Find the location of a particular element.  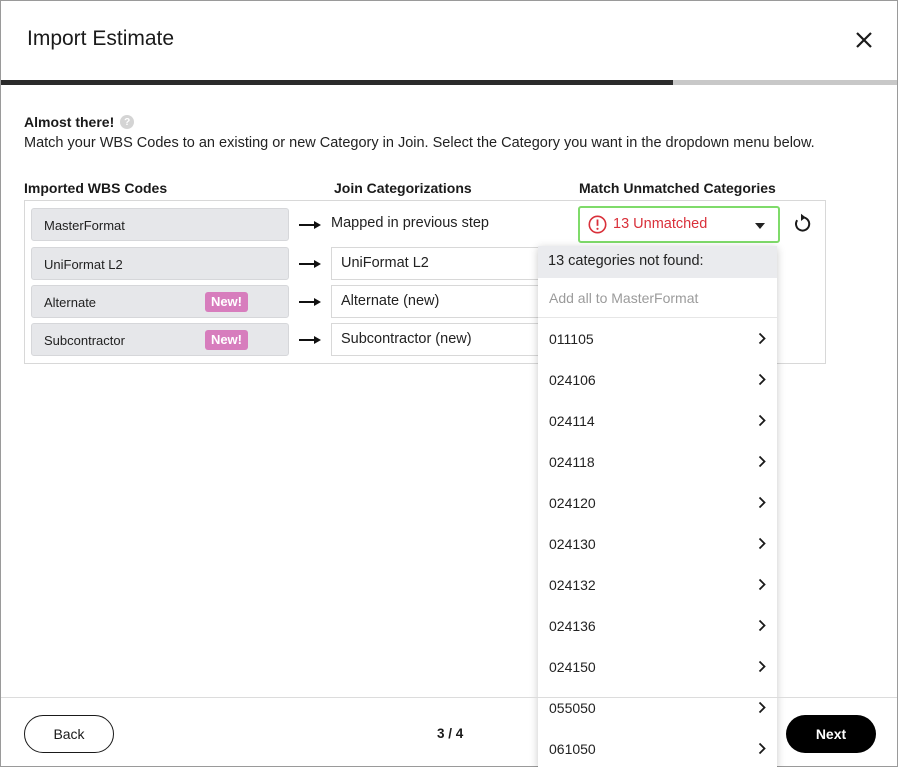

dropdown-item-label: 024130 is located at coordinates (572, 543).